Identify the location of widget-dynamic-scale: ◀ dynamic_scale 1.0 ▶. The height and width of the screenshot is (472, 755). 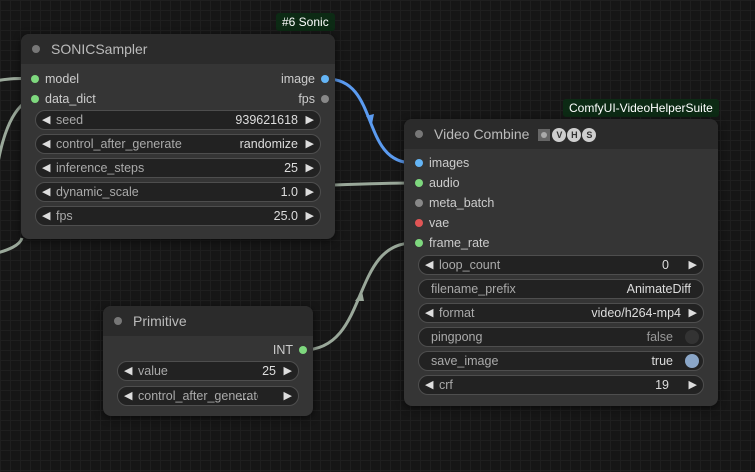
(178, 192).